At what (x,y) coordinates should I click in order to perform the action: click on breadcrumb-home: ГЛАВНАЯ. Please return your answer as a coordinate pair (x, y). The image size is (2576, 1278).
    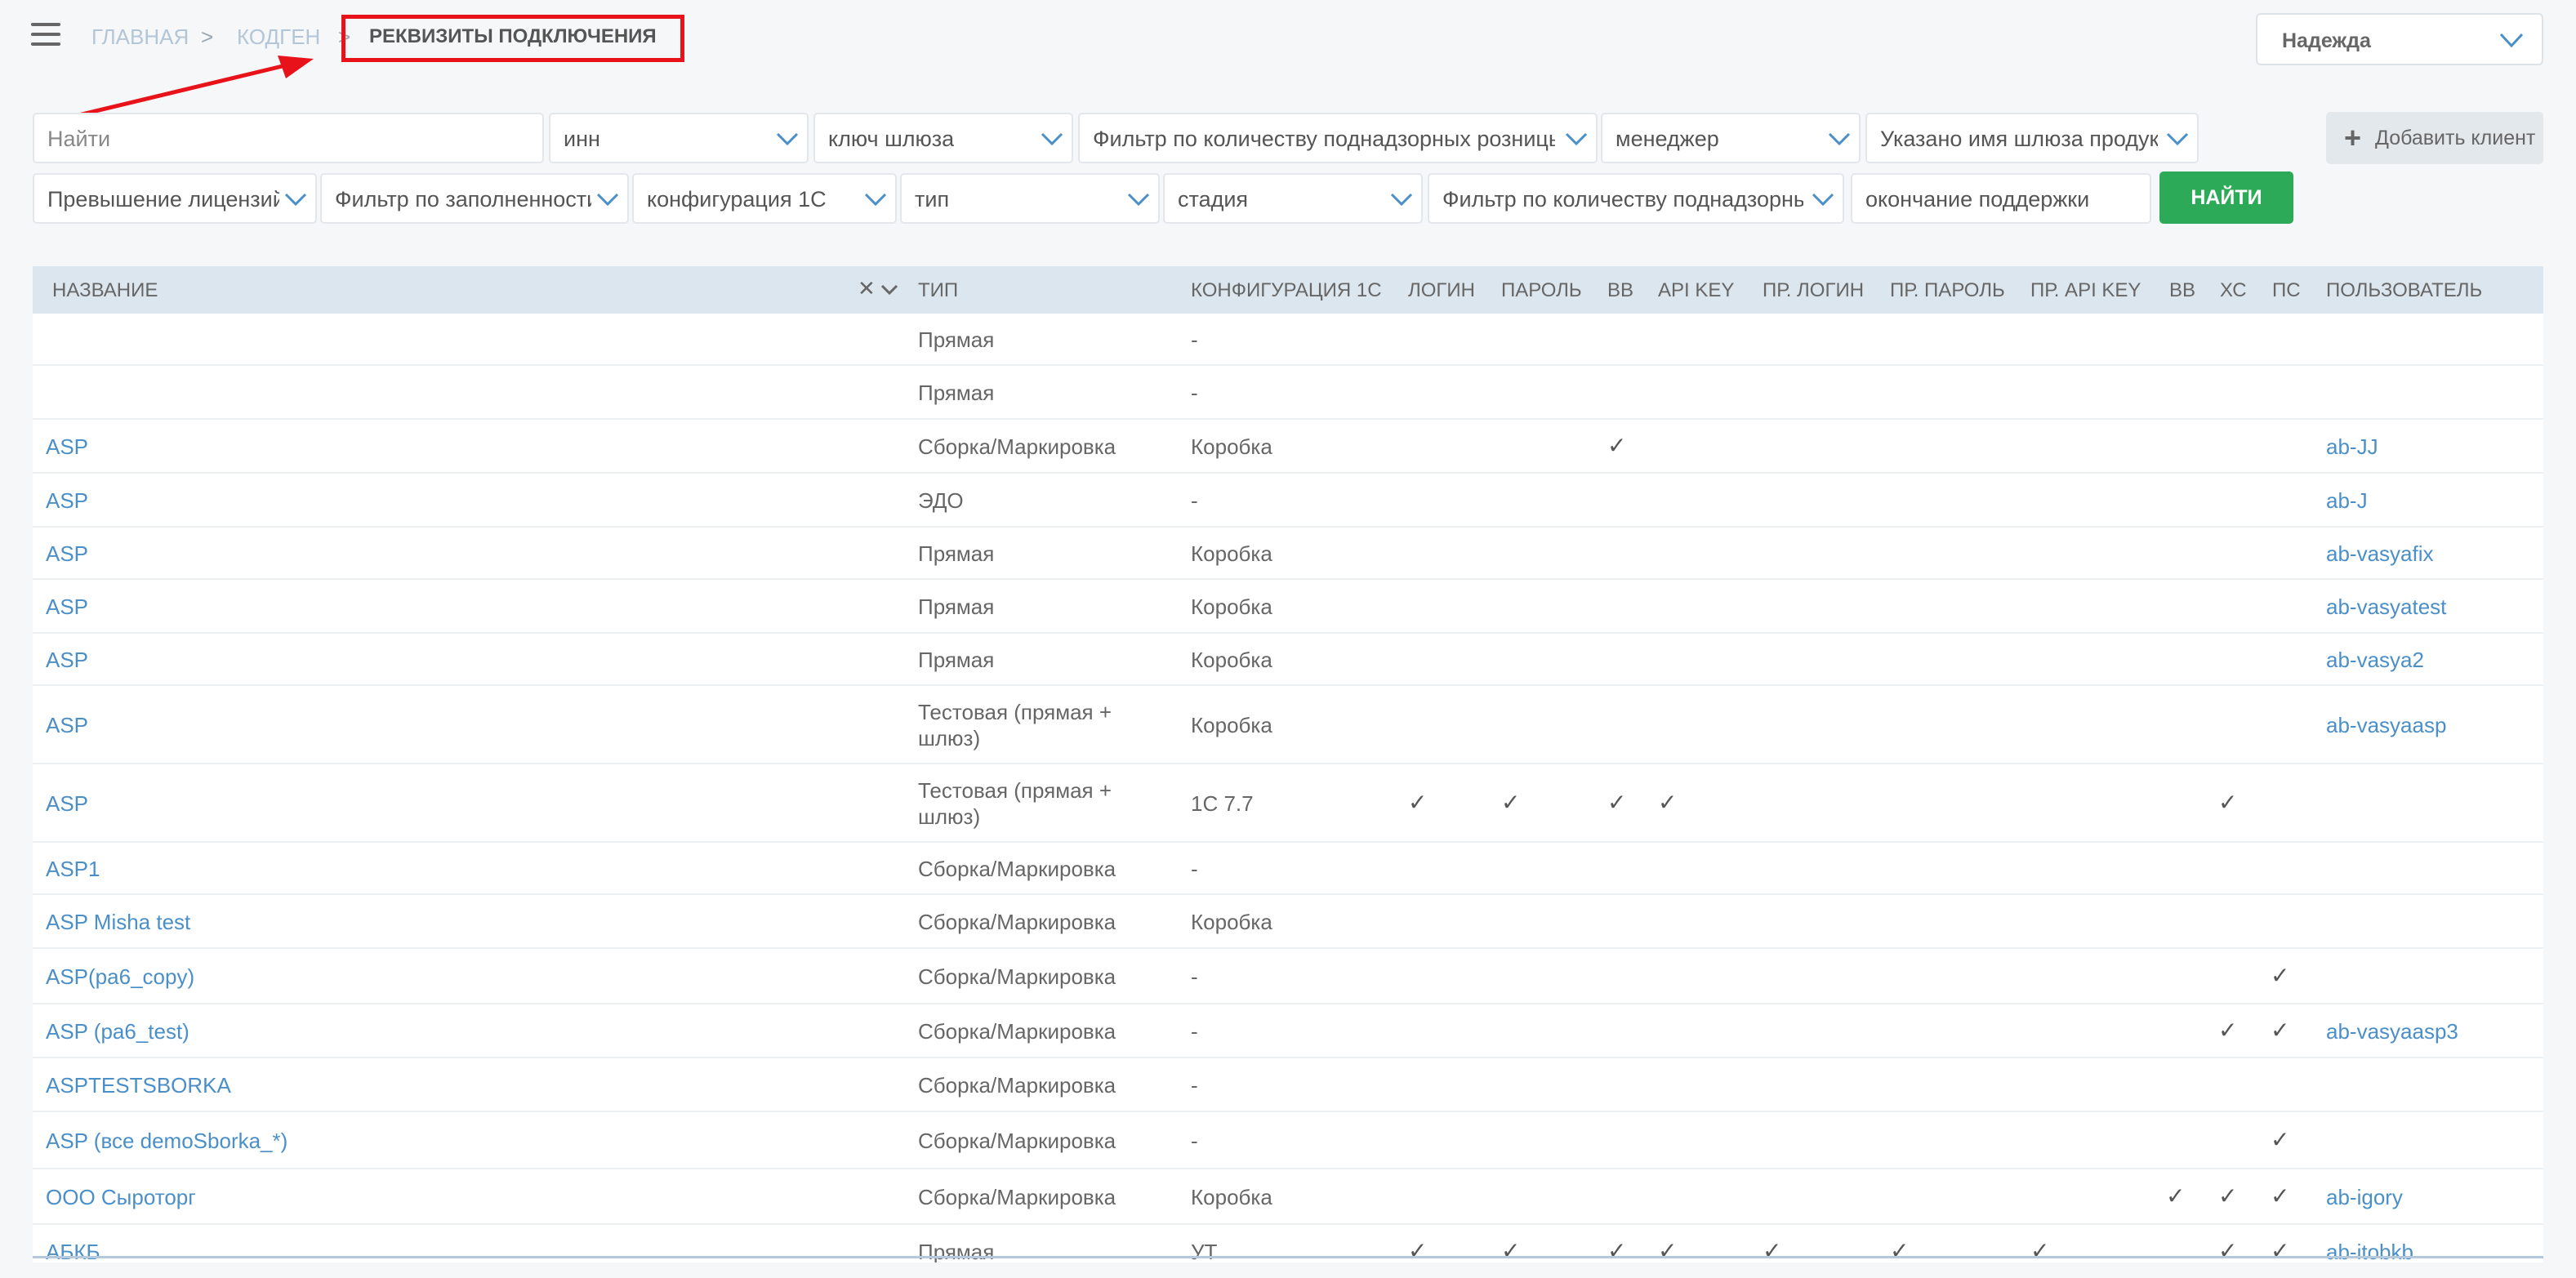
    Looking at the image, I should click on (140, 37).